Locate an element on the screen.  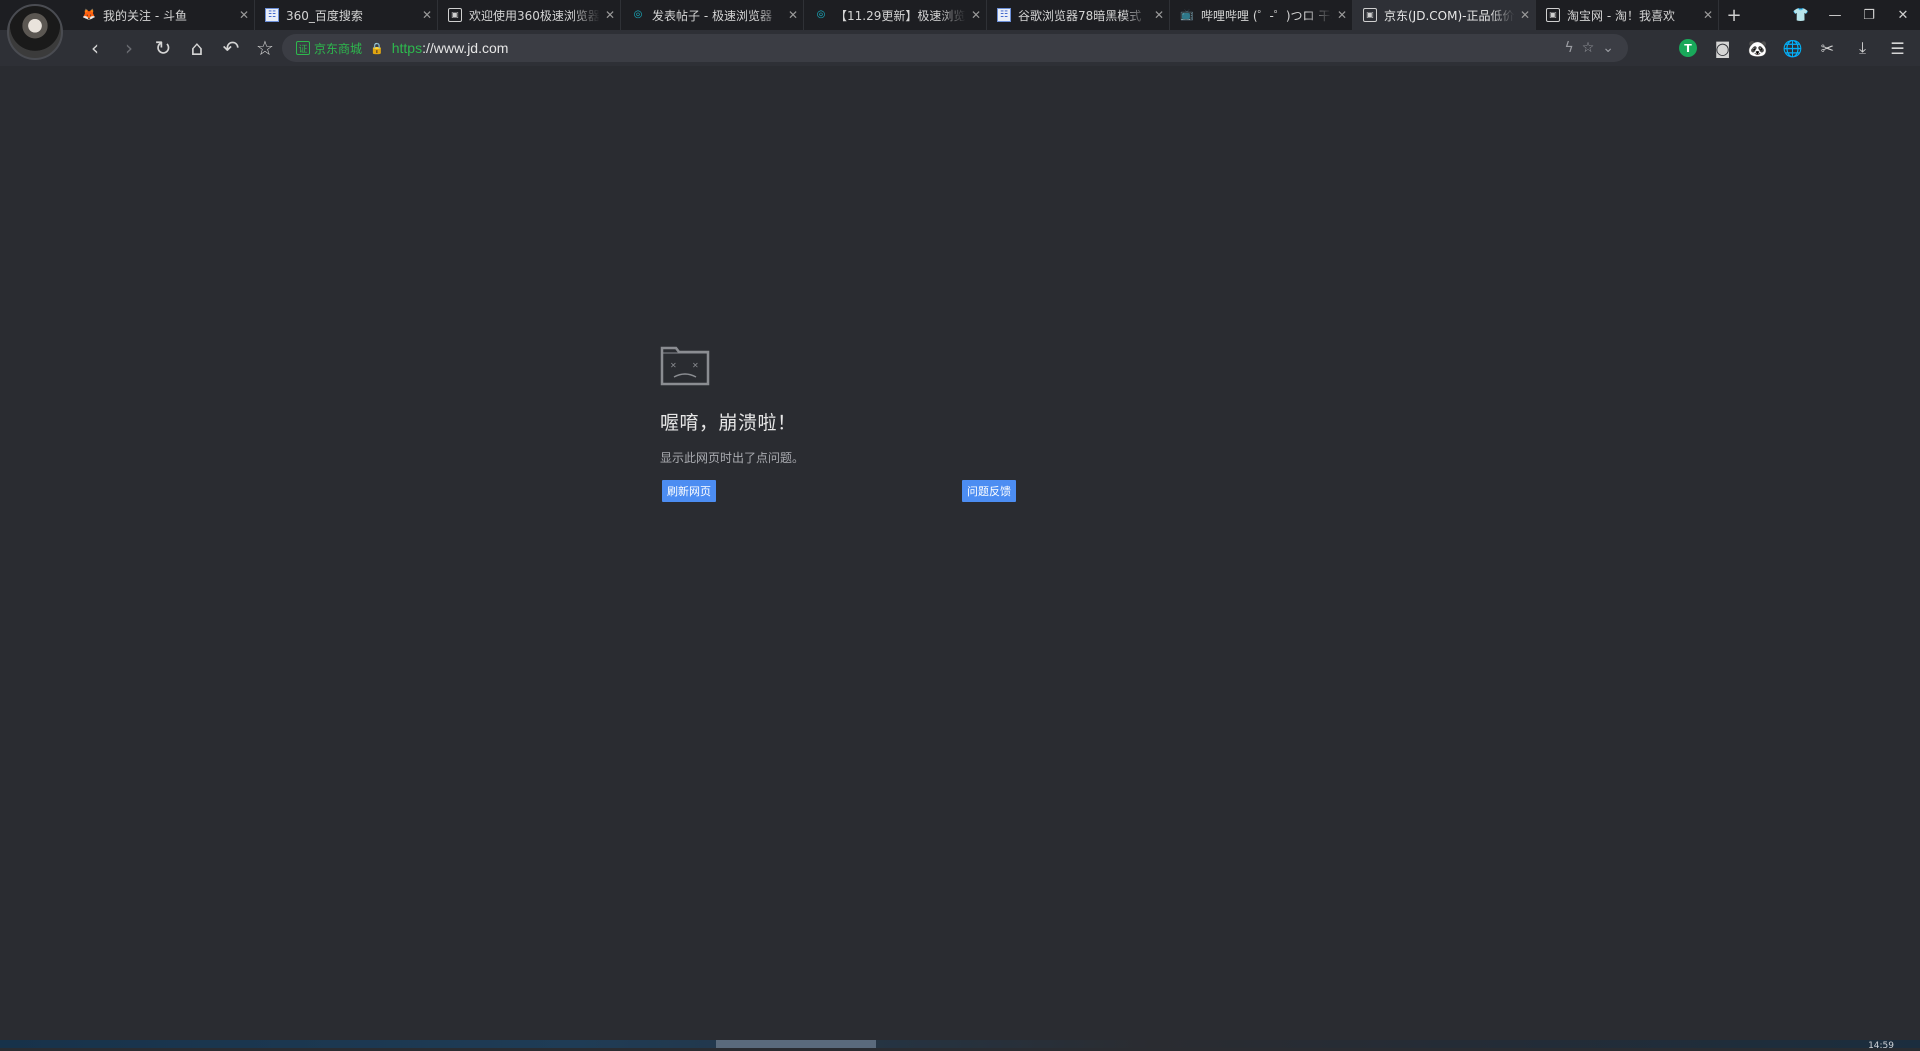
navigation-buttons: ‹ › ↻ ⌂ ↶ ☆ is located at coordinates (180, 48).